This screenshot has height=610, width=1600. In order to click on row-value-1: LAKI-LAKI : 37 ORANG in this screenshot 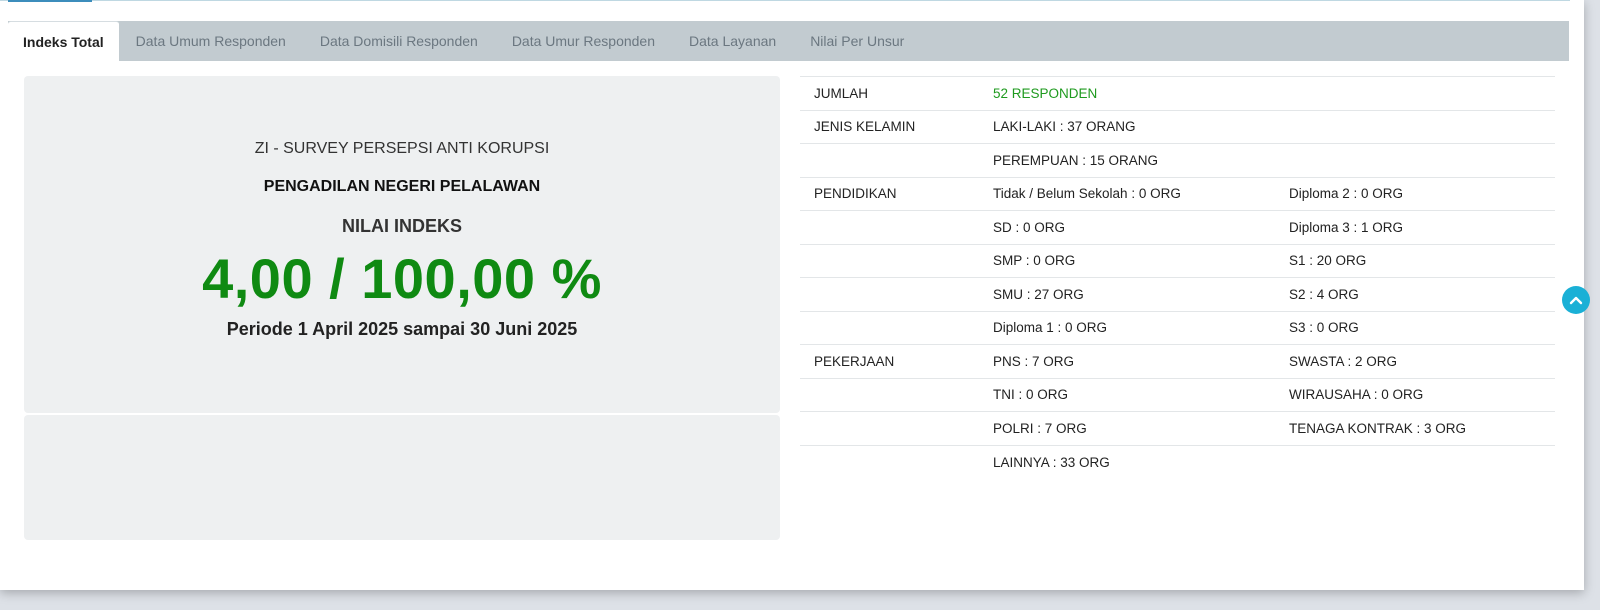, I will do `click(1127, 126)`.